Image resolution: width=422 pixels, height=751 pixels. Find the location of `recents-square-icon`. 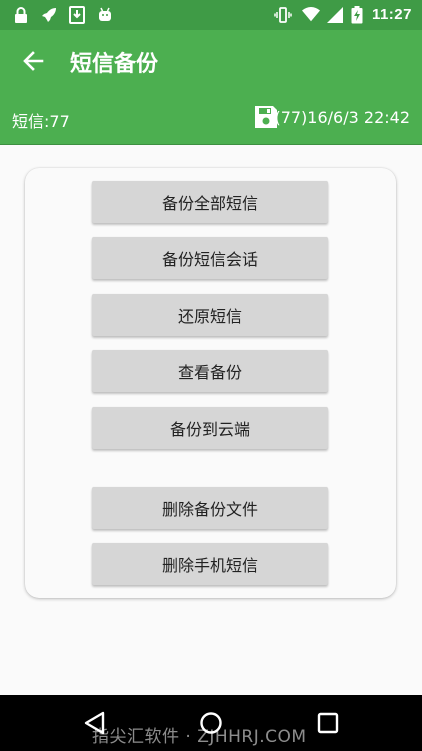

recents-square-icon is located at coordinates (328, 723).